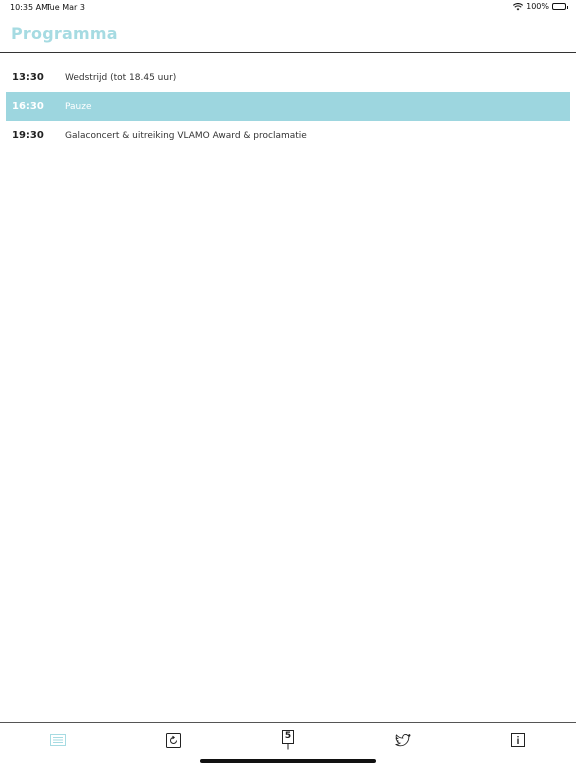 This screenshot has width=576, height=768. Describe the element at coordinates (560, 6) in the screenshot. I see `battery-icon` at that location.